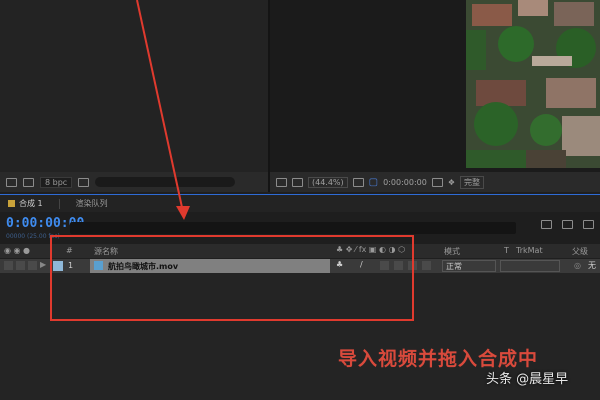 Image resolution: width=600 pixels, height=400 pixels. What do you see at coordinates (438, 359) in the screenshot?
I see `annotation-text: 导入视频并拖入合成中` at bounding box center [438, 359].